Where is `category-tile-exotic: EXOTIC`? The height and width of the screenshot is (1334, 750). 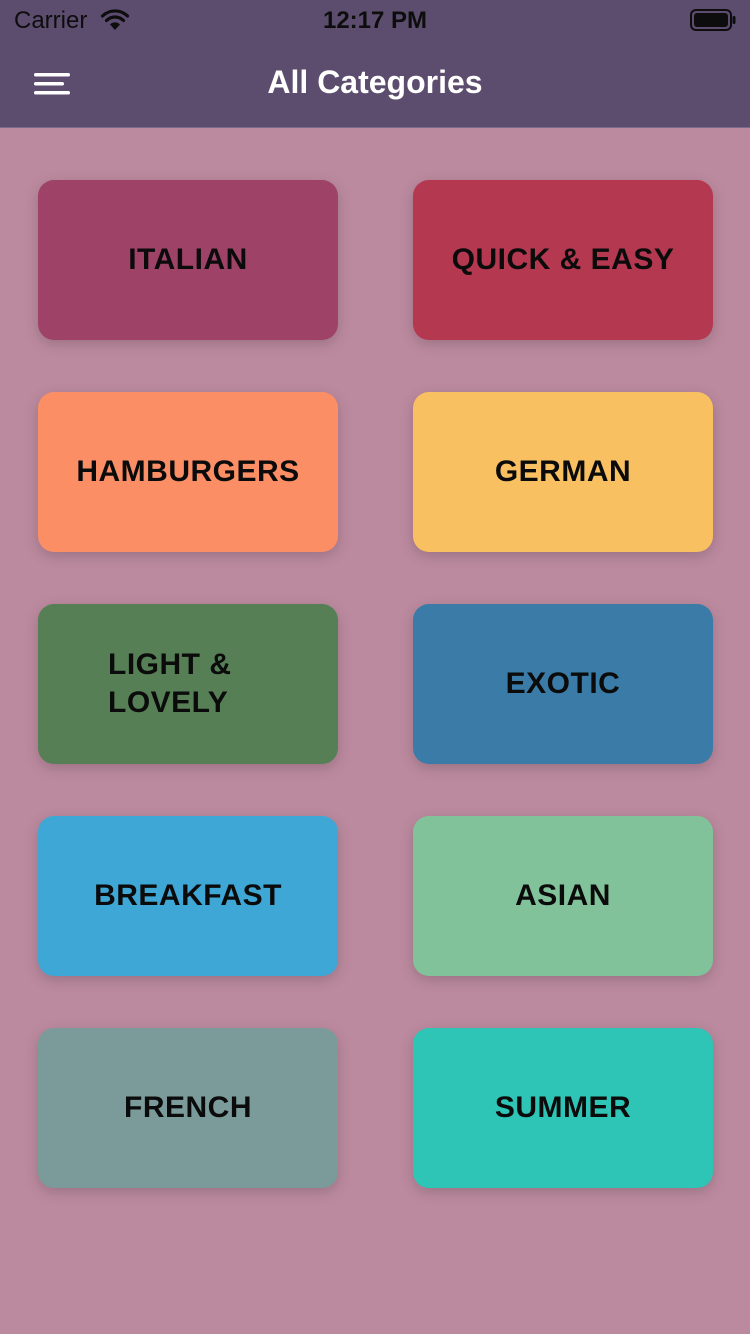
category-tile-exotic: EXOTIC is located at coordinates (563, 684).